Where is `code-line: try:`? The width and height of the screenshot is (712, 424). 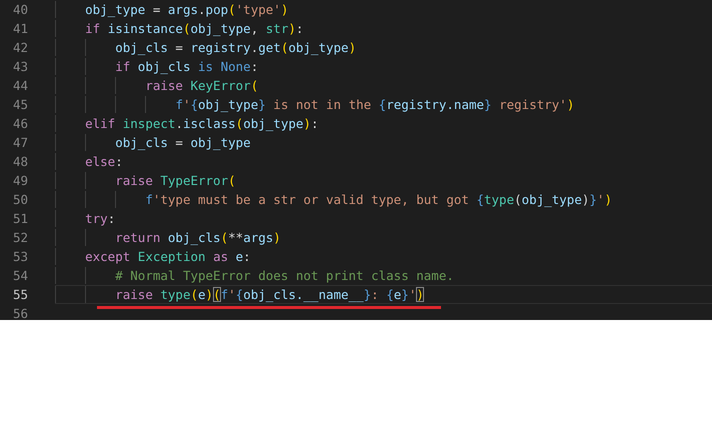 code-line: try: is located at coordinates (383, 218).